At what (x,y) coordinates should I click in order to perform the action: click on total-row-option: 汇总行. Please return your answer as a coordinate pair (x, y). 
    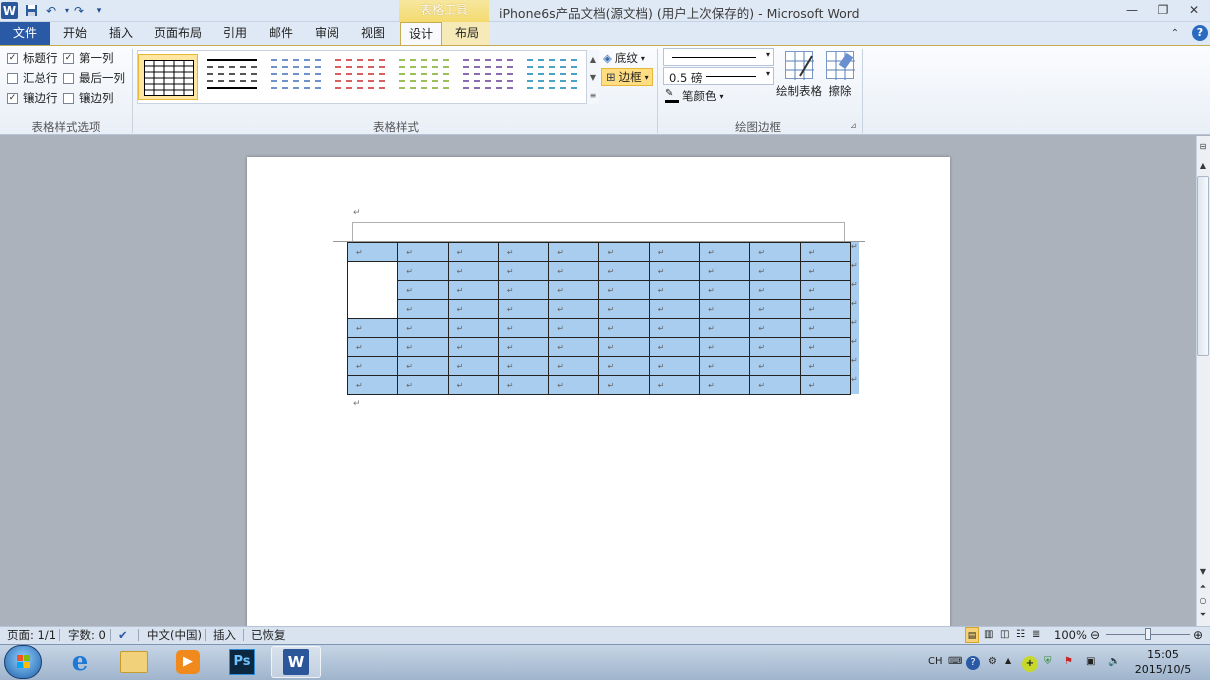
    Looking at the image, I should click on (37, 78).